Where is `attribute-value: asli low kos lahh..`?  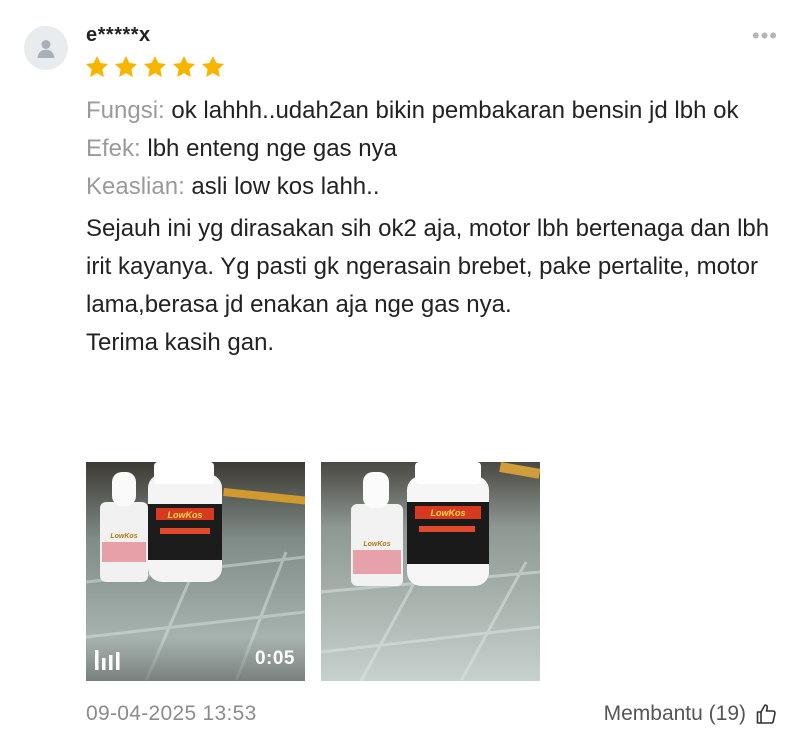
attribute-value: asli low kos lahh.. is located at coordinates (285, 186).